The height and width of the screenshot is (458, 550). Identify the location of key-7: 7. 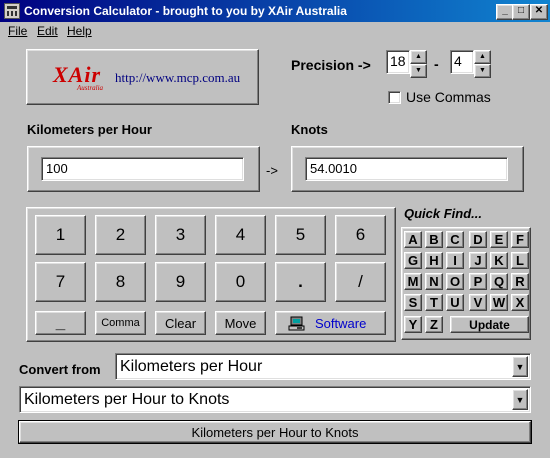
(60, 282).